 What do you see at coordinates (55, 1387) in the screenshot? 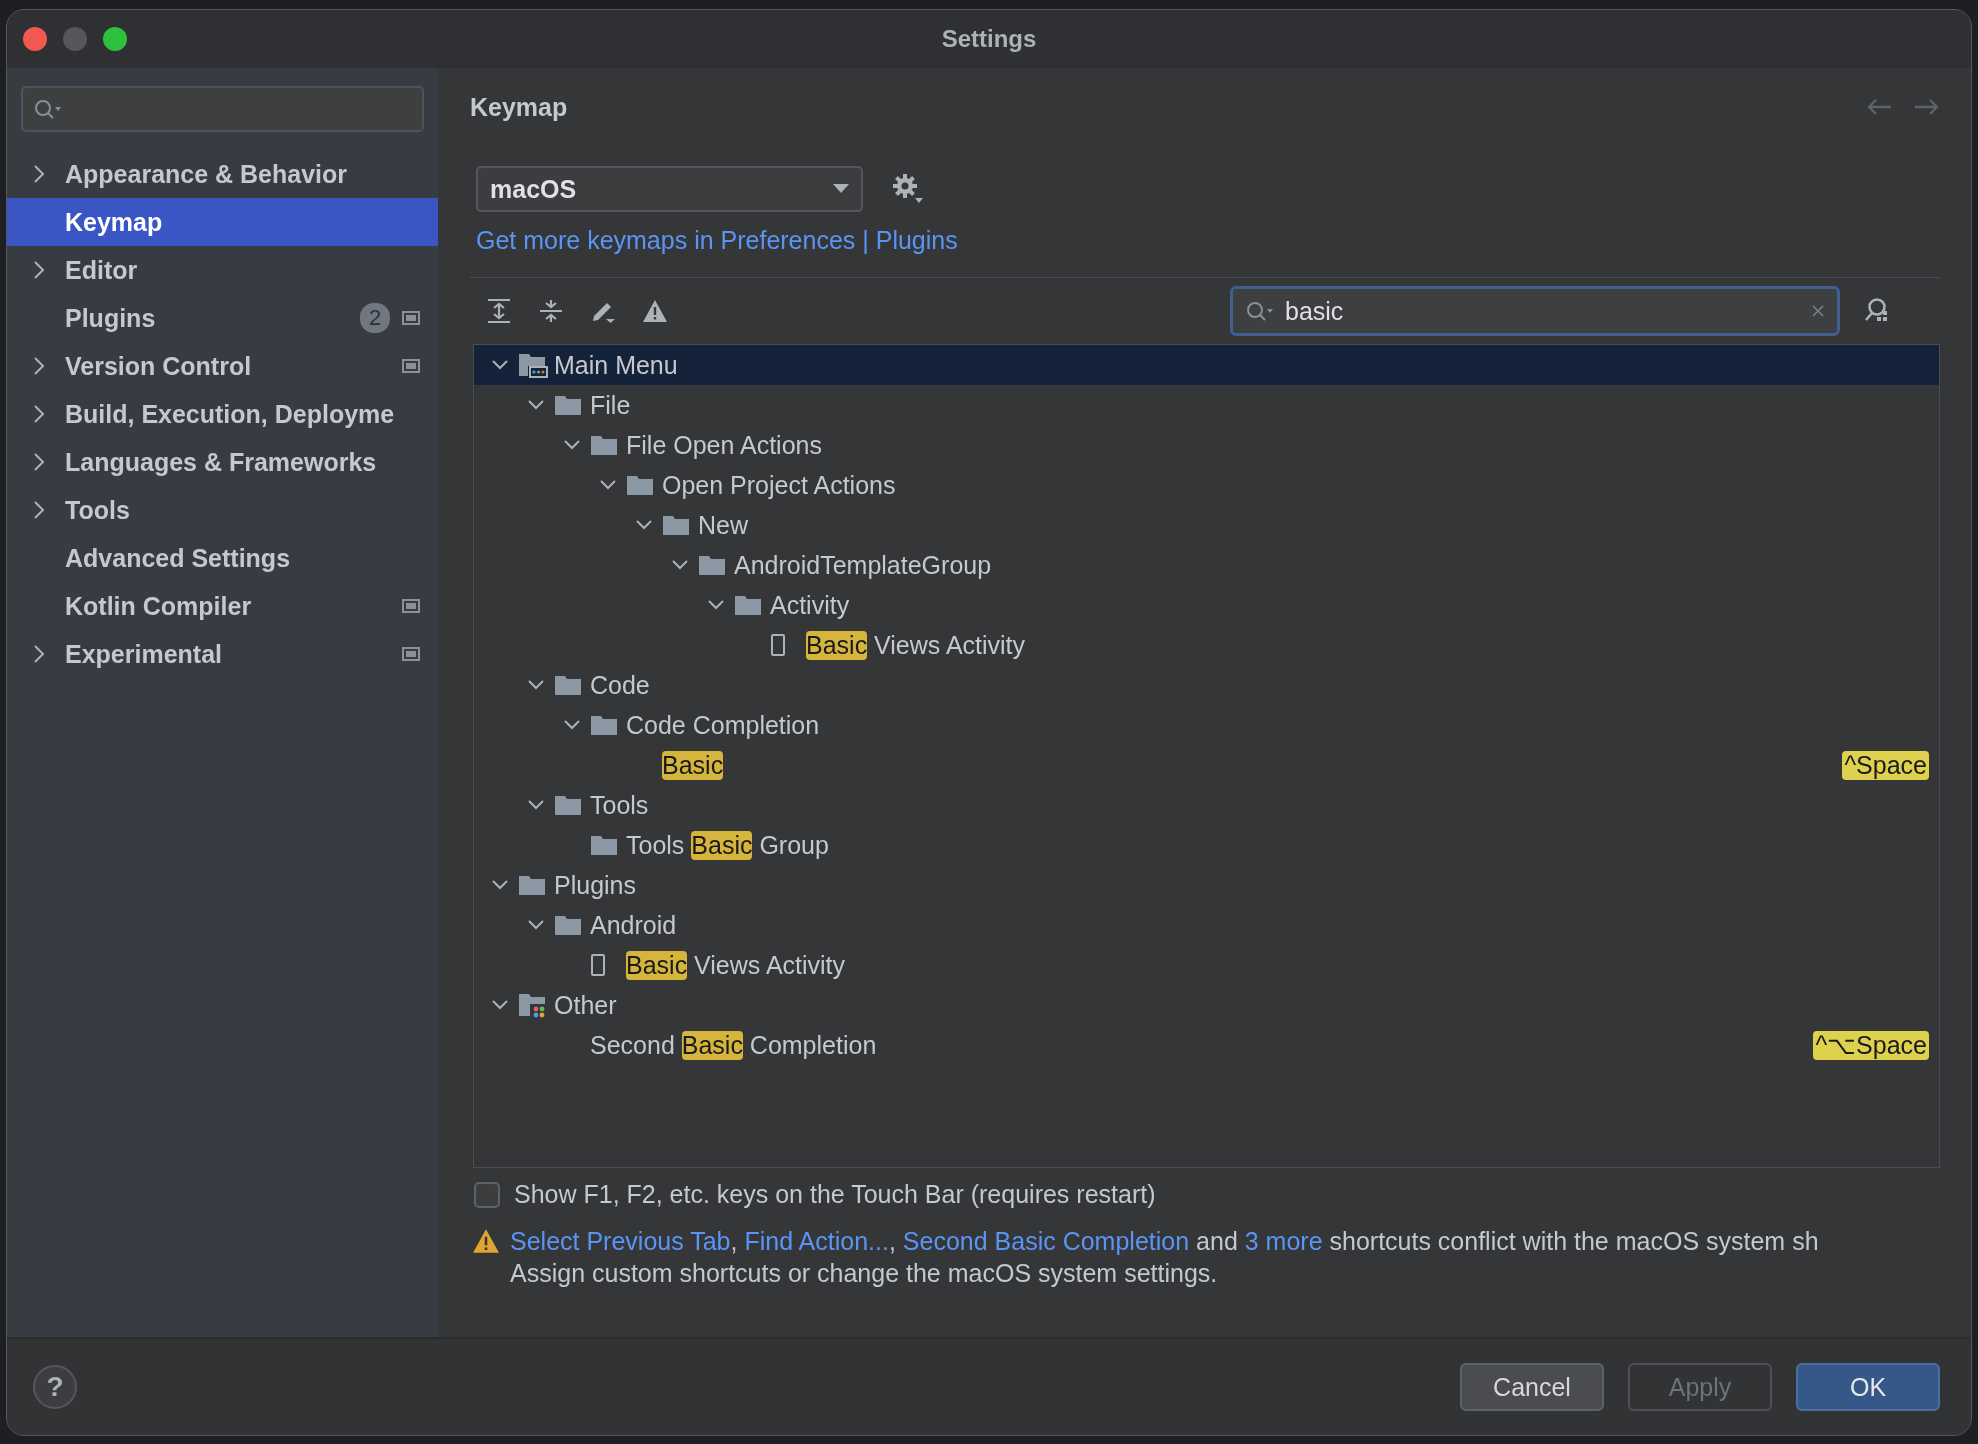
I see `help-button: ?` at bounding box center [55, 1387].